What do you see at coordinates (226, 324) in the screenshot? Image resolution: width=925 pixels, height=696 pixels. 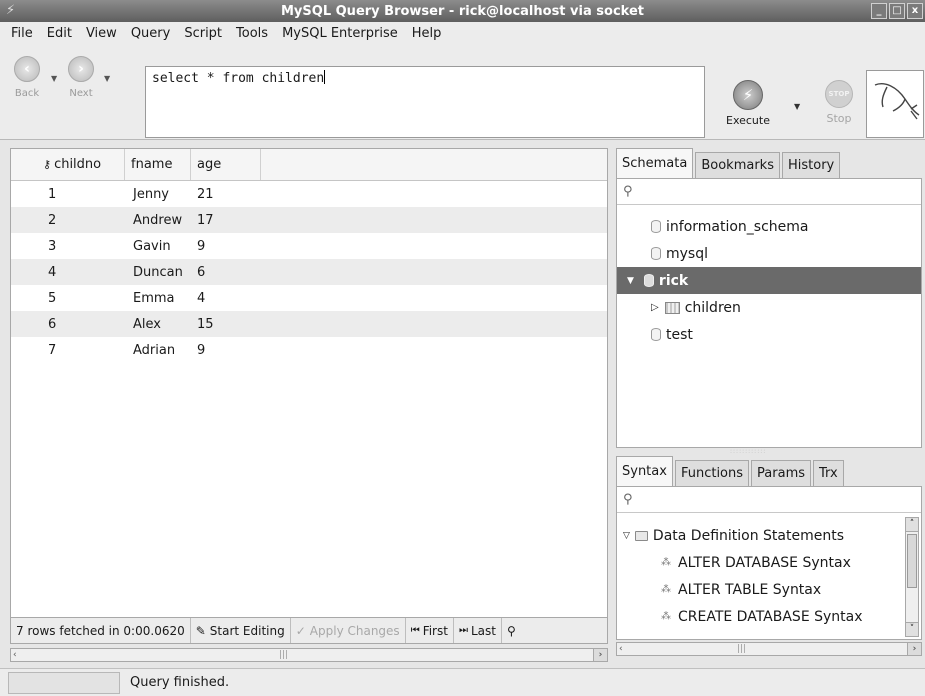 I see `cell-age: 15` at bounding box center [226, 324].